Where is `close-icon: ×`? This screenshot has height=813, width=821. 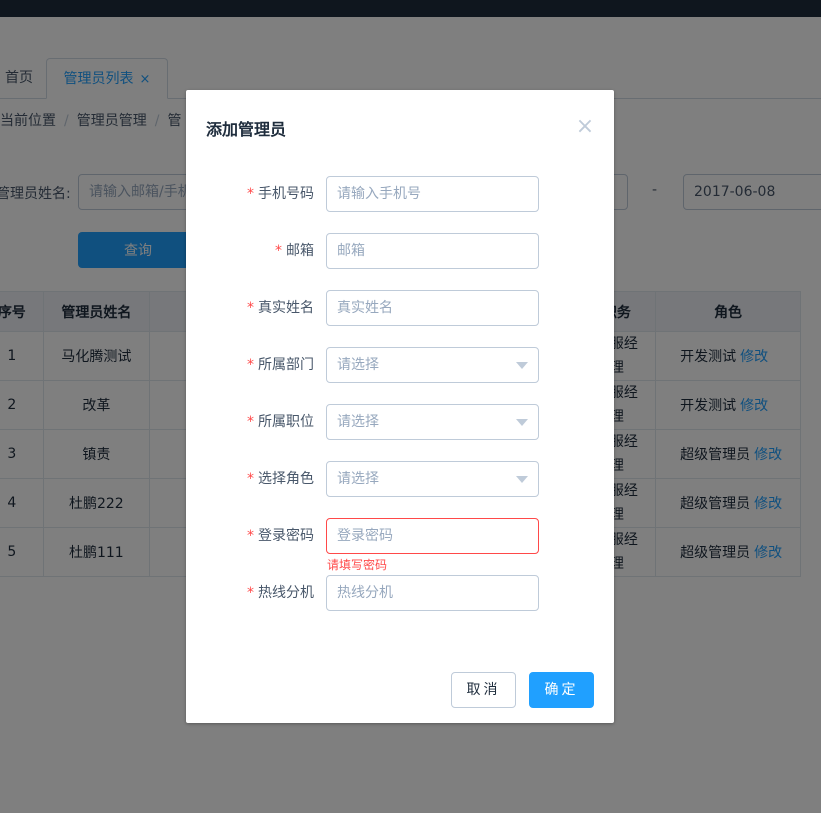 close-icon: × is located at coordinates (585, 127).